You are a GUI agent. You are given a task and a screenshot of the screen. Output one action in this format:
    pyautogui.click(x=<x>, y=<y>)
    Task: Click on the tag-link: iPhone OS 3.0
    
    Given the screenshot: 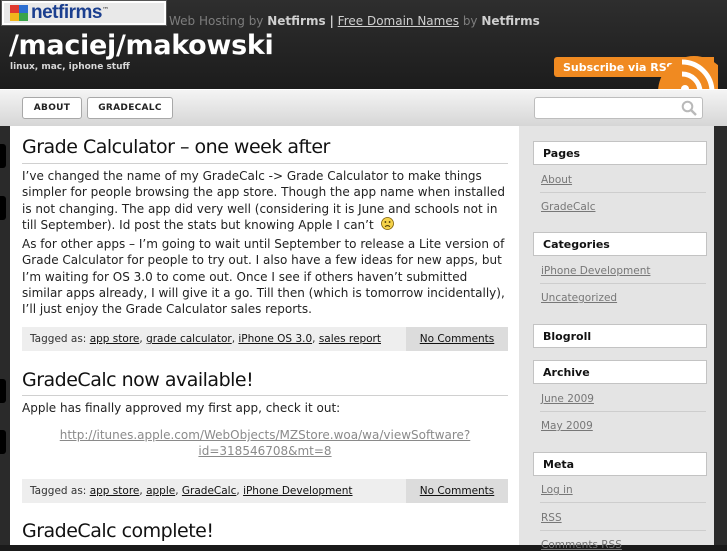 What is the action you would take?
    pyautogui.click(x=275, y=339)
    